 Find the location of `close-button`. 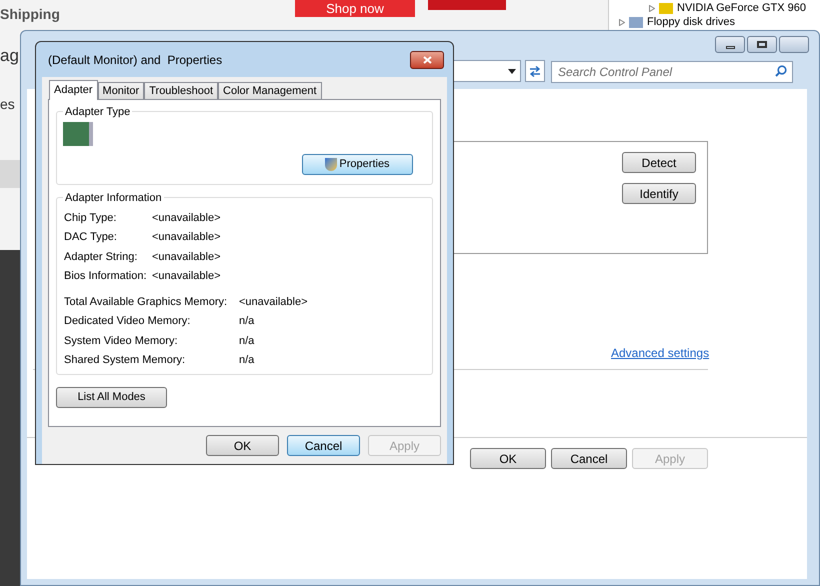

close-button is located at coordinates (427, 59).